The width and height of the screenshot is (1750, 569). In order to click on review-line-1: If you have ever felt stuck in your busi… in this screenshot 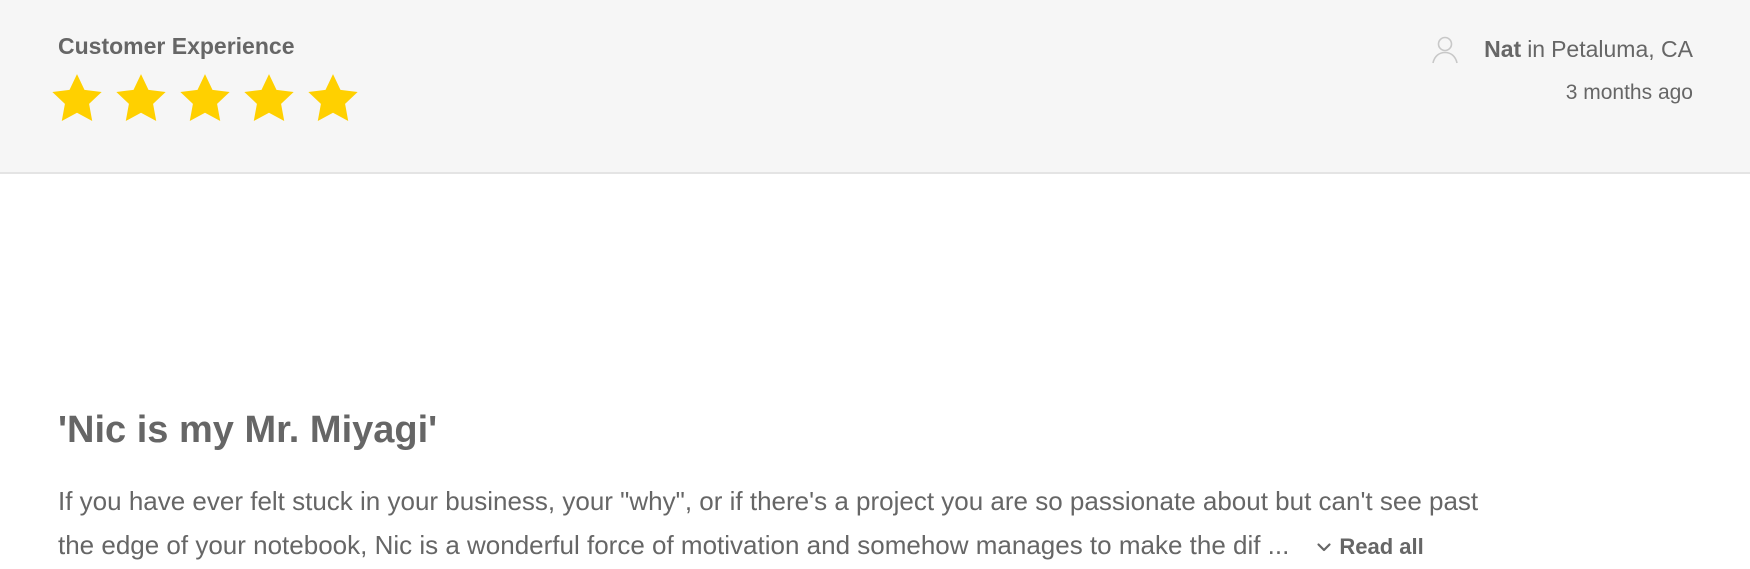, I will do `click(768, 501)`.